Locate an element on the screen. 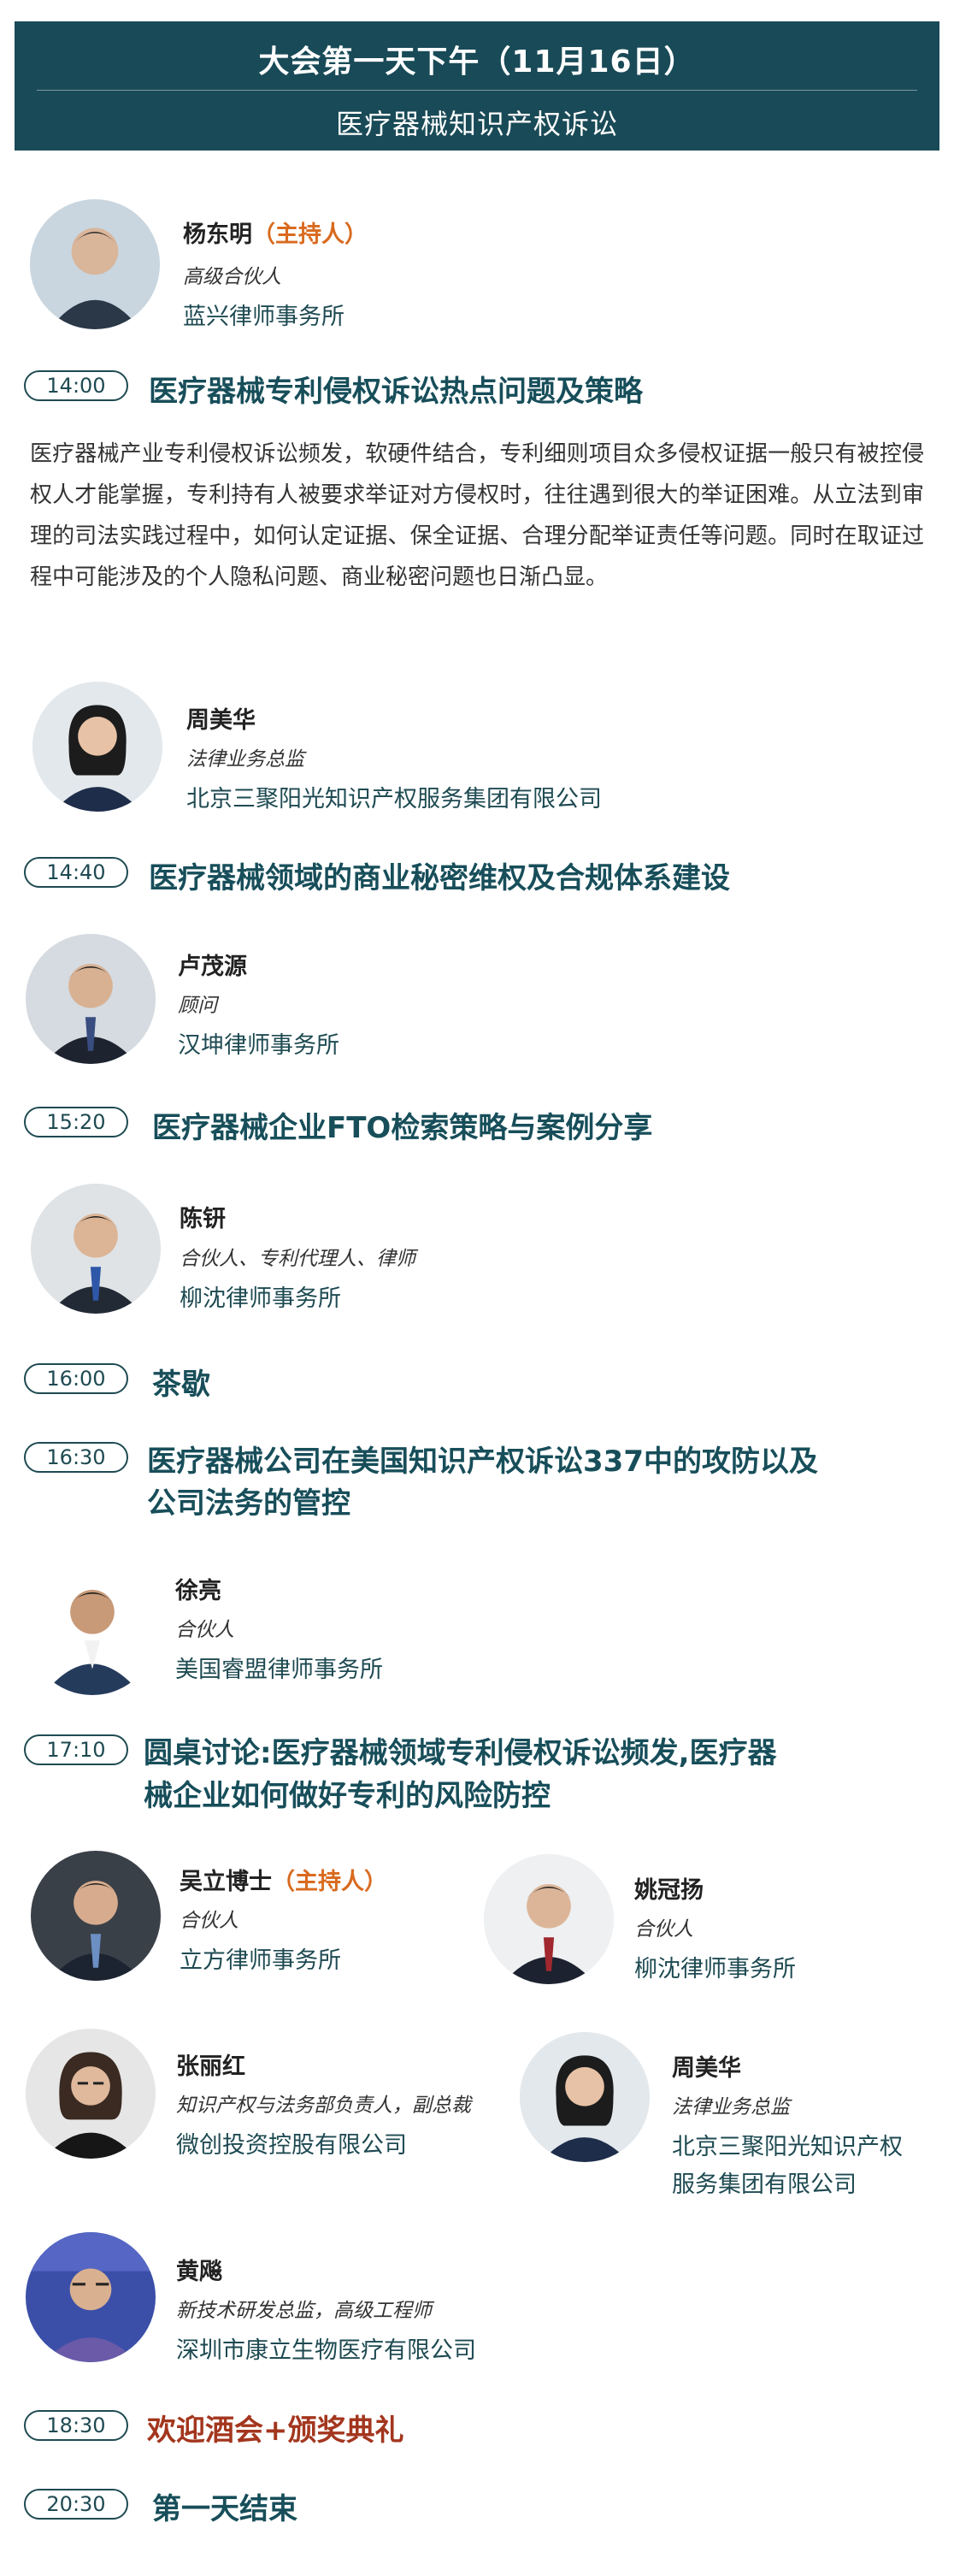  panel-org: 立方律师事务所 is located at coordinates (260, 1960).